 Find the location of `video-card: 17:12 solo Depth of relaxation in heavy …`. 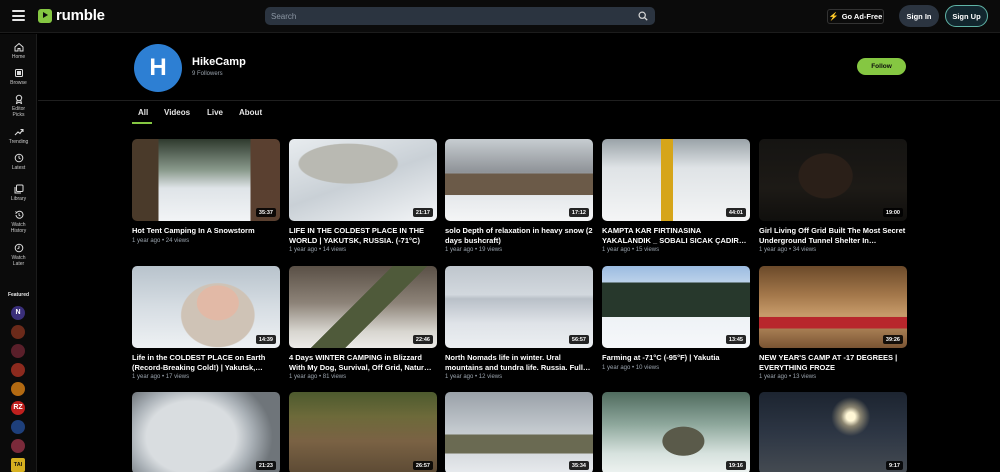

video-card: 17:12 solo Depth of relaxation in heavy … is located at coordinates (519, 196).